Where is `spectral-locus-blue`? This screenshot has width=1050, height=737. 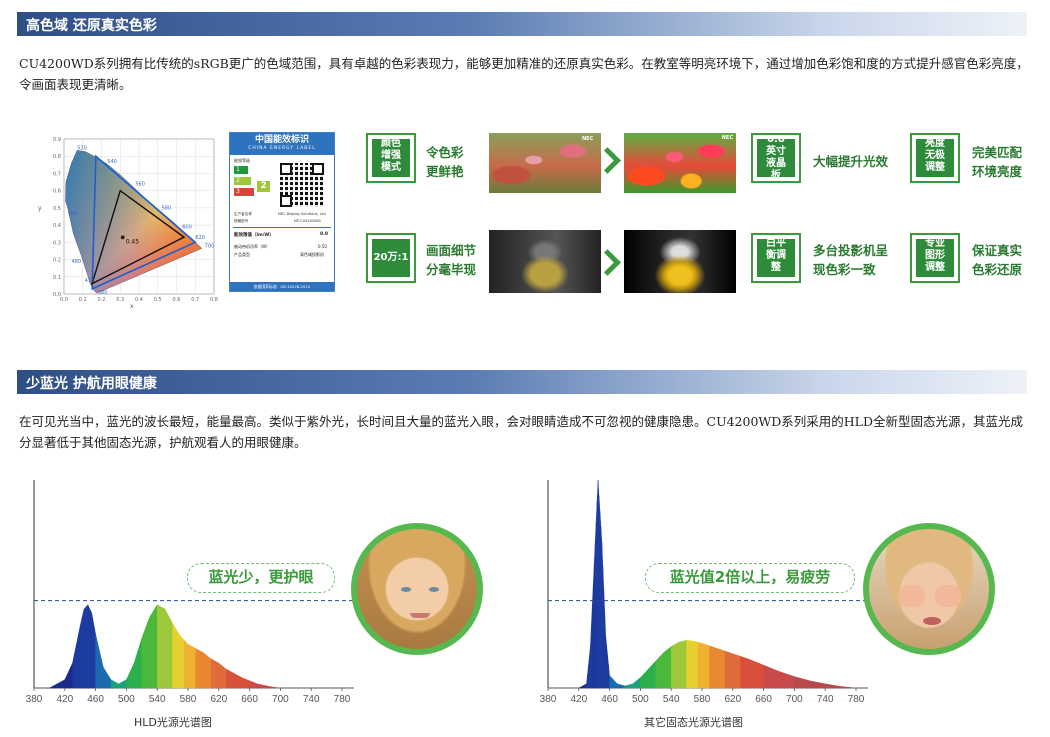
spectral-locus-blue is located at coordinates (133, 222).